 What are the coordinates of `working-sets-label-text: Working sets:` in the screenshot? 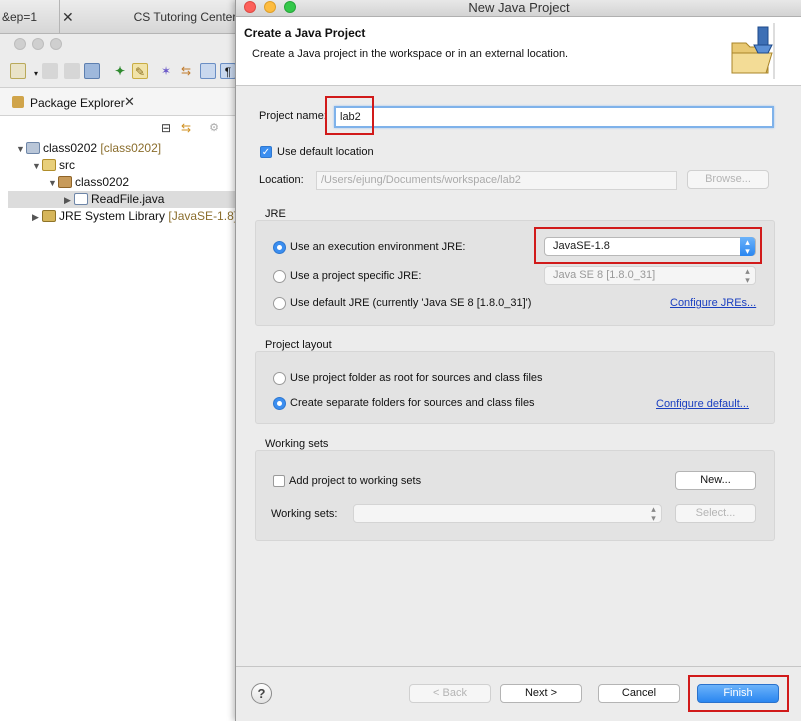 It's located at (304, 514).